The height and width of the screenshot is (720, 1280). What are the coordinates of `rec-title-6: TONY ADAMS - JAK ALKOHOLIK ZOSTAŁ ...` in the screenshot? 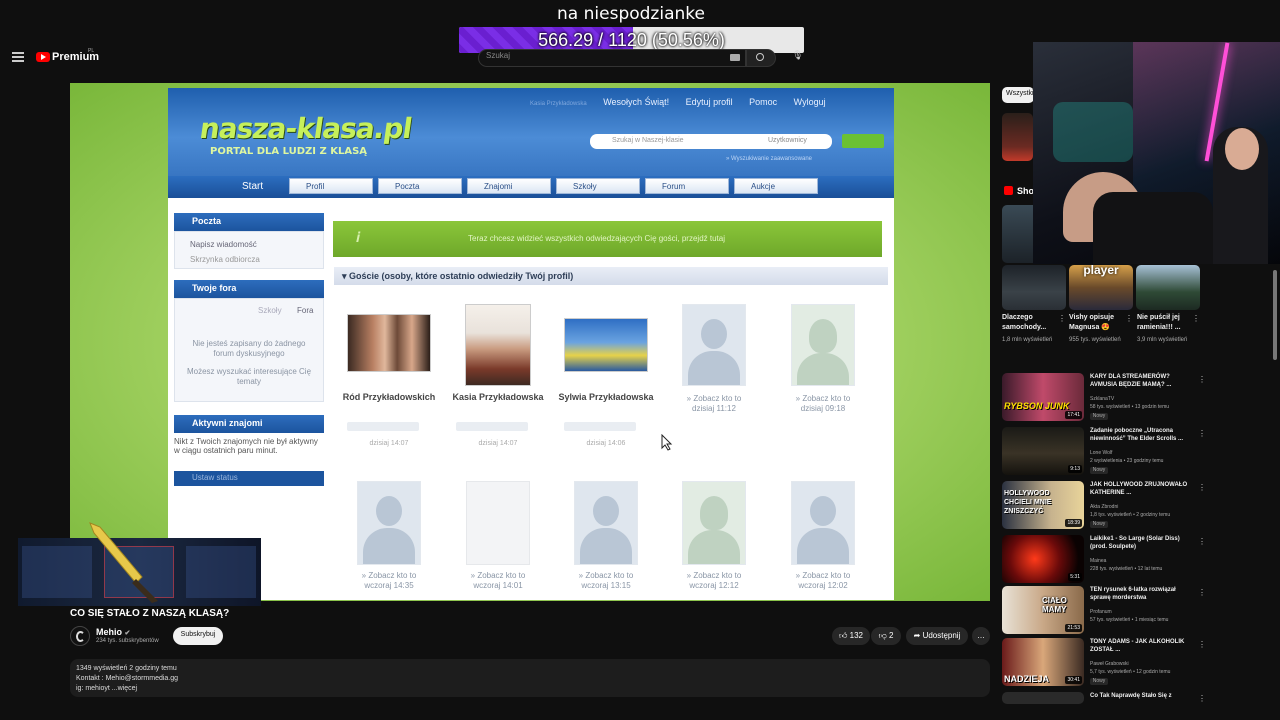 It's located at (1142, 646).